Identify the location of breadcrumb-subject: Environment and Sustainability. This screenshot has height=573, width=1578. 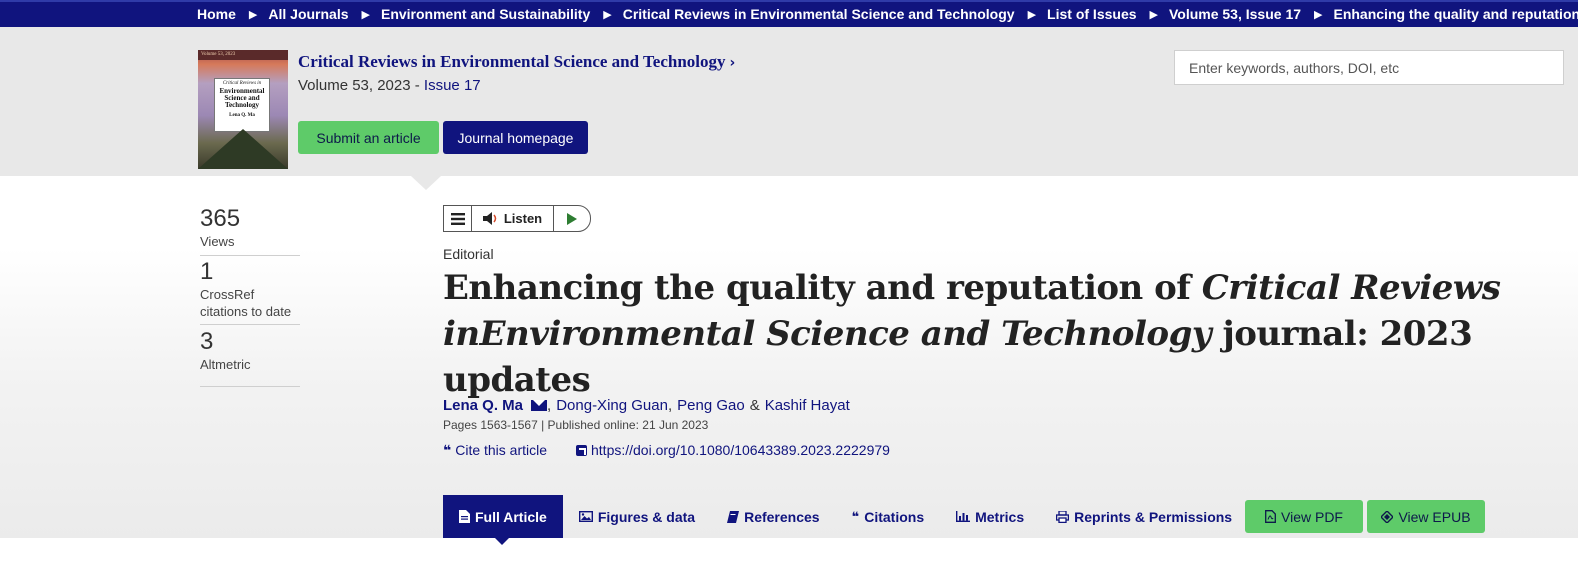
(485, 14).